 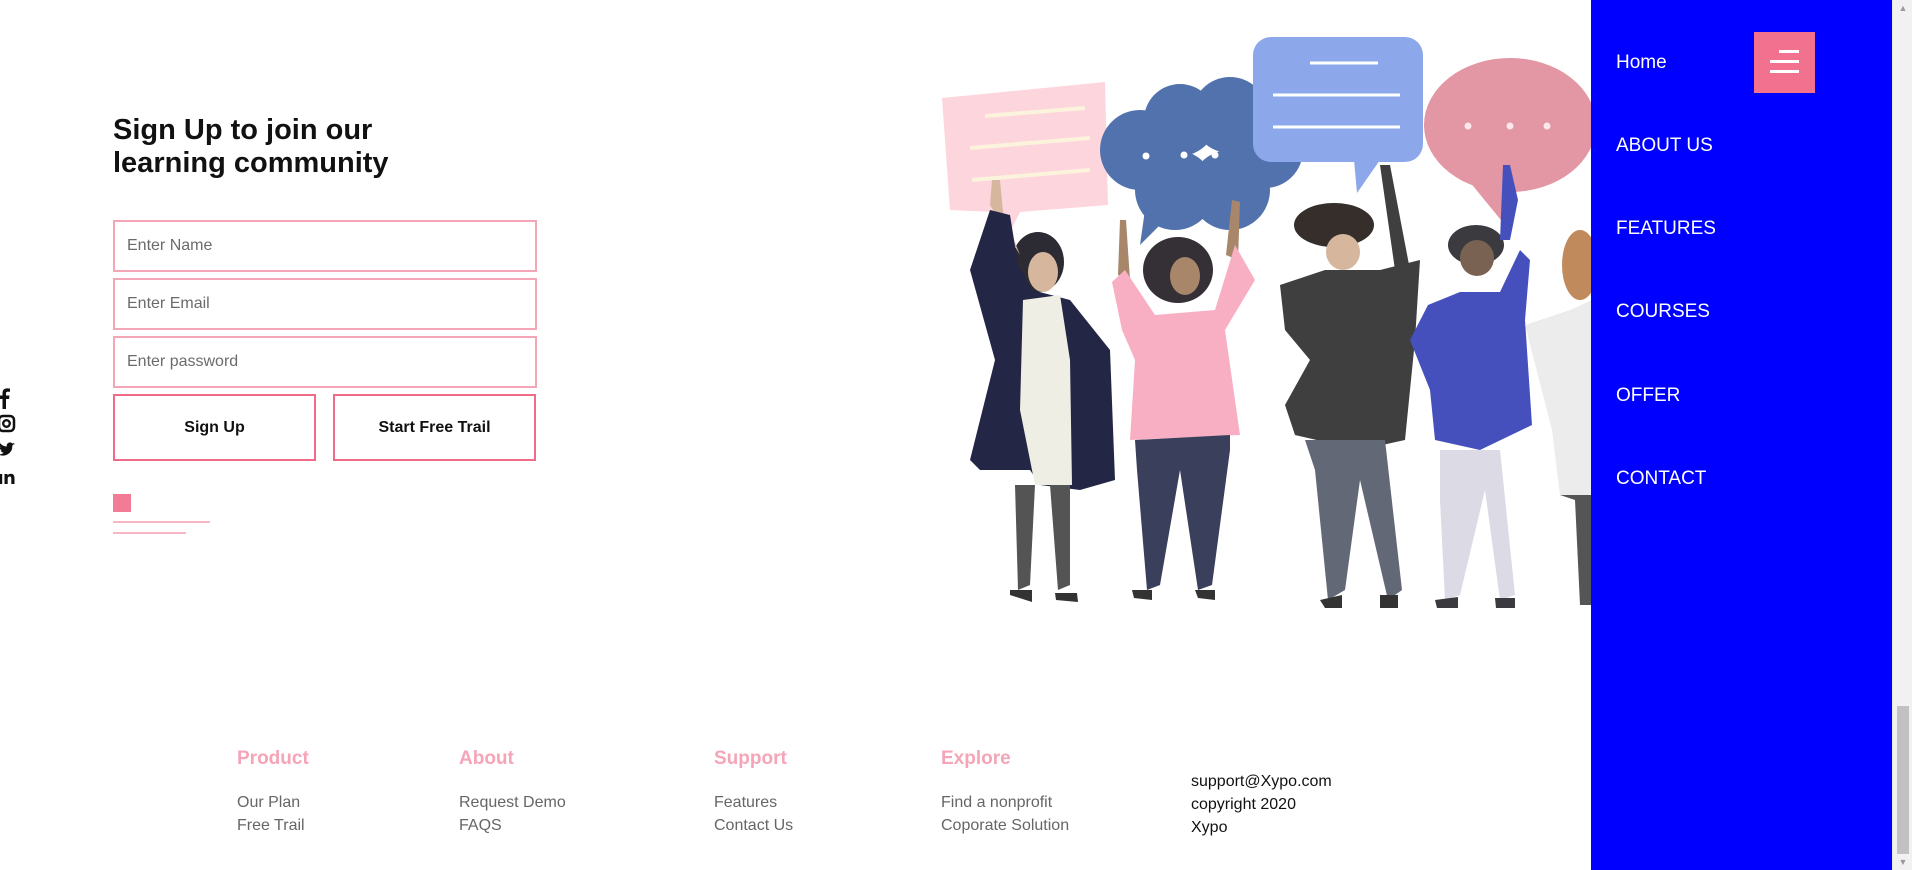 What do you see at coordinates (161, 514) in the screenshot?
I see `decorative-accent` at bounding box center [161, 514].